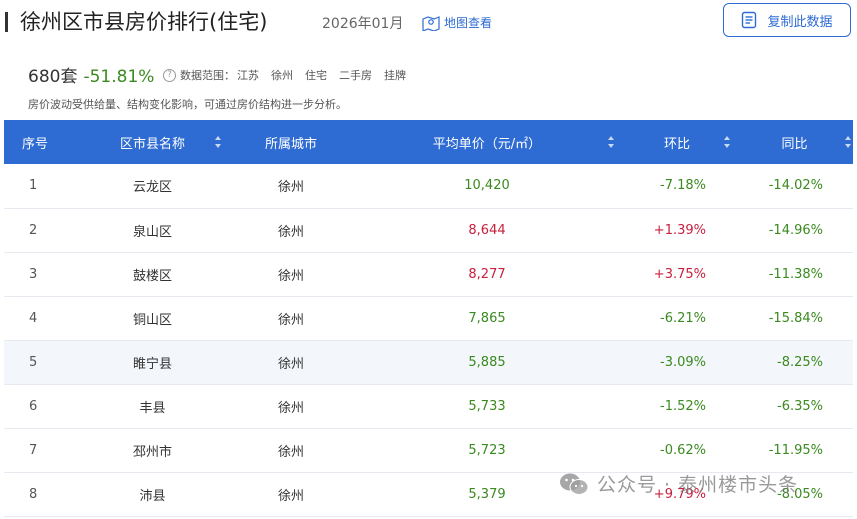 Image resolution: width=857 pixels, height=519 pixels. Describe the element at coordinates (487, 362) in the screenshot. I see `row-price-cell: 5,885` at that location.